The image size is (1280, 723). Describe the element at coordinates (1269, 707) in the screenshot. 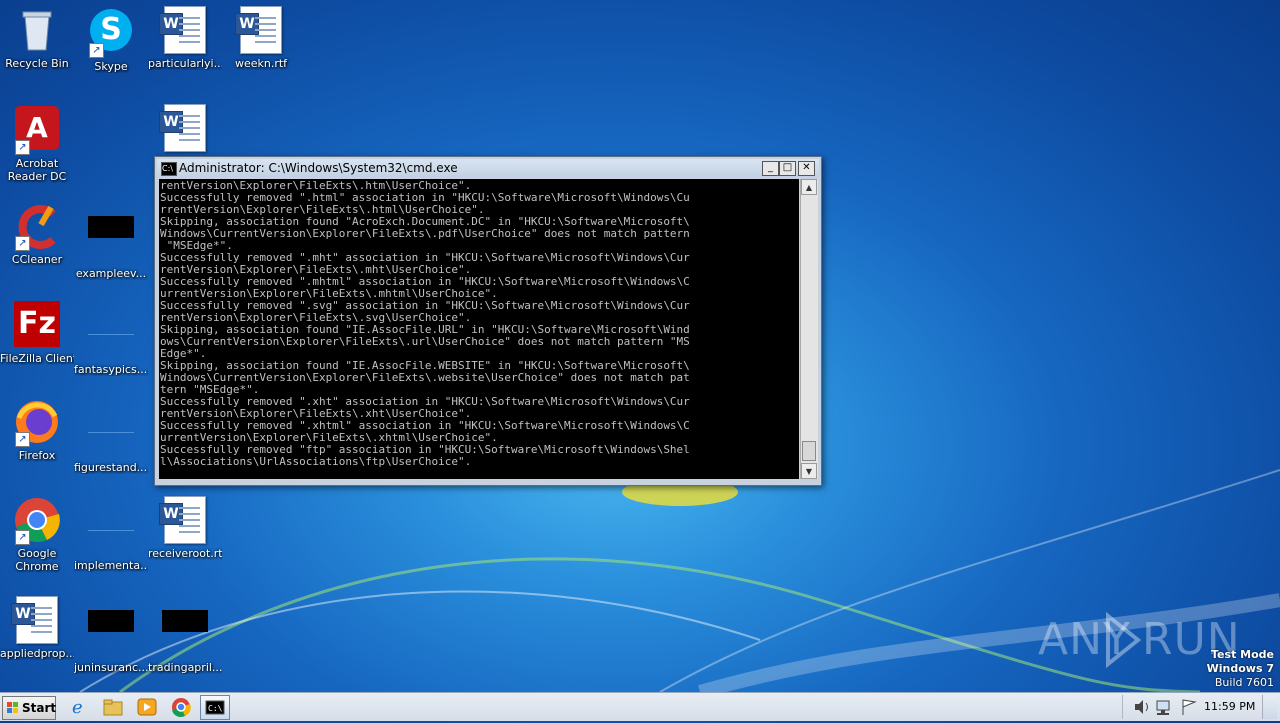

I see `show-desktop-button` at that location.